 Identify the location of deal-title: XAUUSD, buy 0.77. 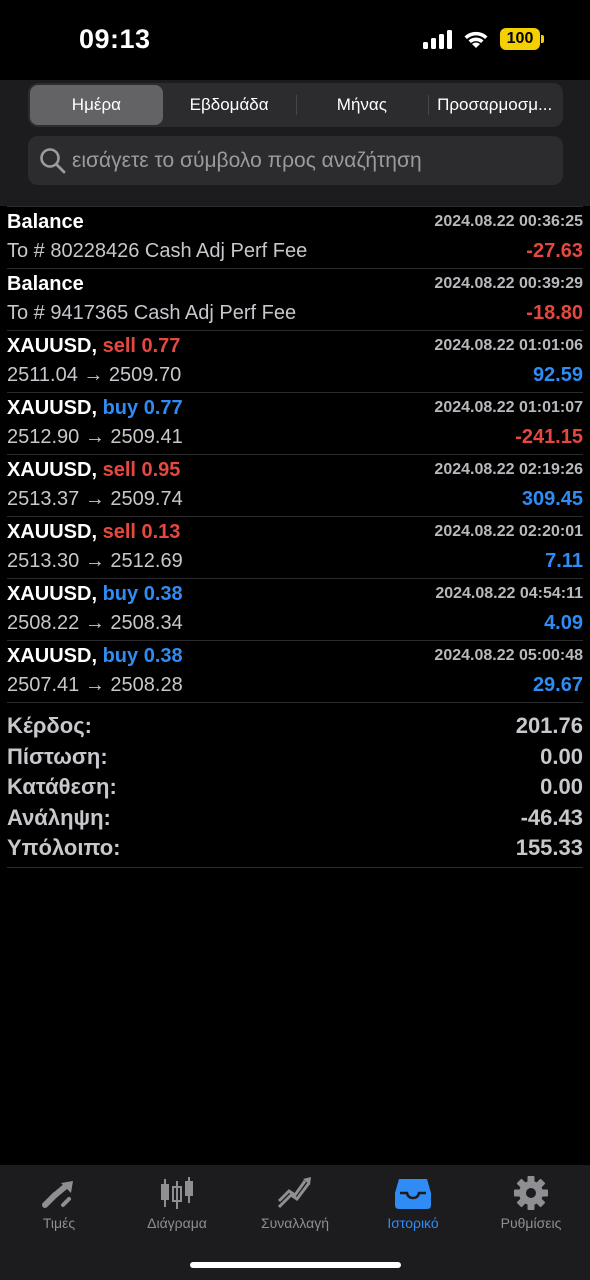
(95, 408).